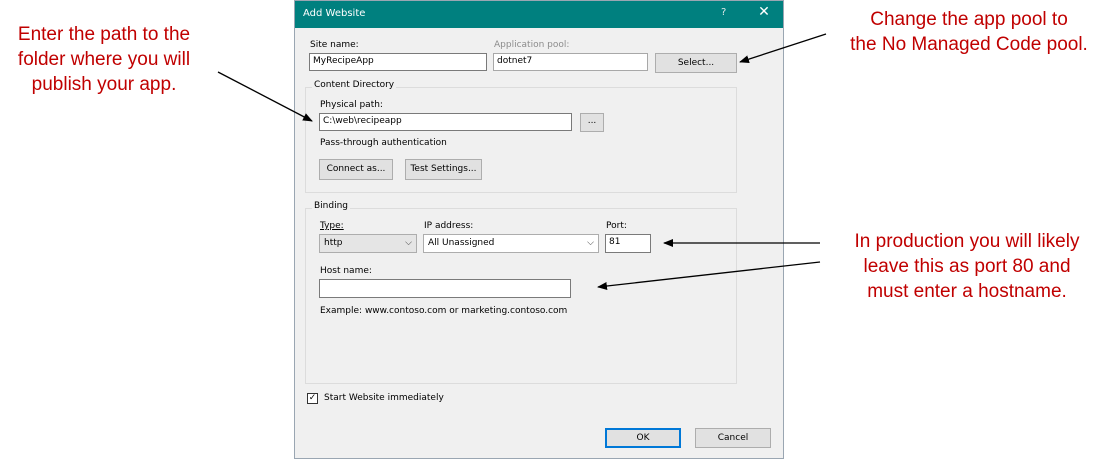 Image resolution: width=1109 pixels, height=459 pixels. What do you see at coordinates (332, 226) in the screenshot?
I see `type-label: Type:` at bounding box center [332, 226].